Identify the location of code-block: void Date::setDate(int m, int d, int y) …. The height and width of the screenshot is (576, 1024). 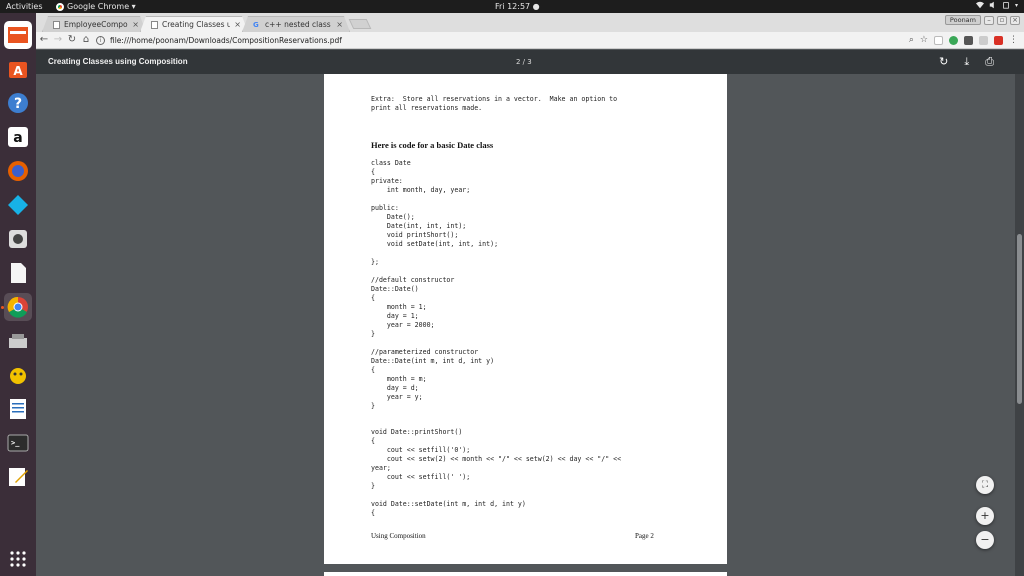
(448, 508).